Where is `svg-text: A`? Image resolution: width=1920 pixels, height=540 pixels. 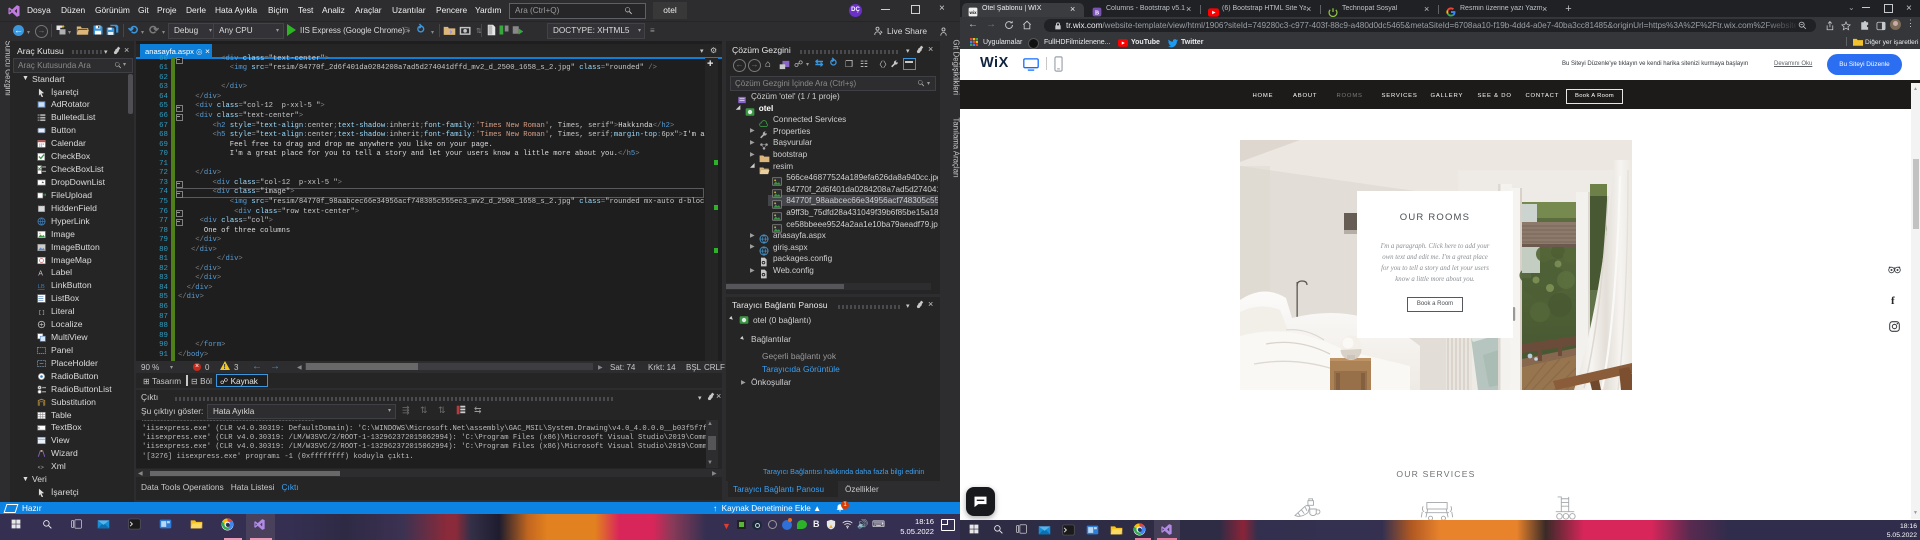 svg-text: A is located at coordinates (40, 274).